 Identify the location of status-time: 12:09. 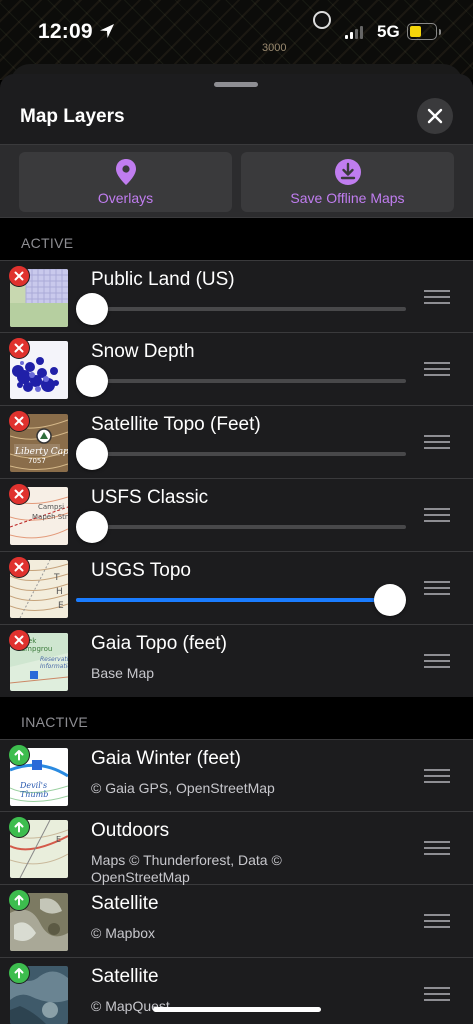
(65, 31).